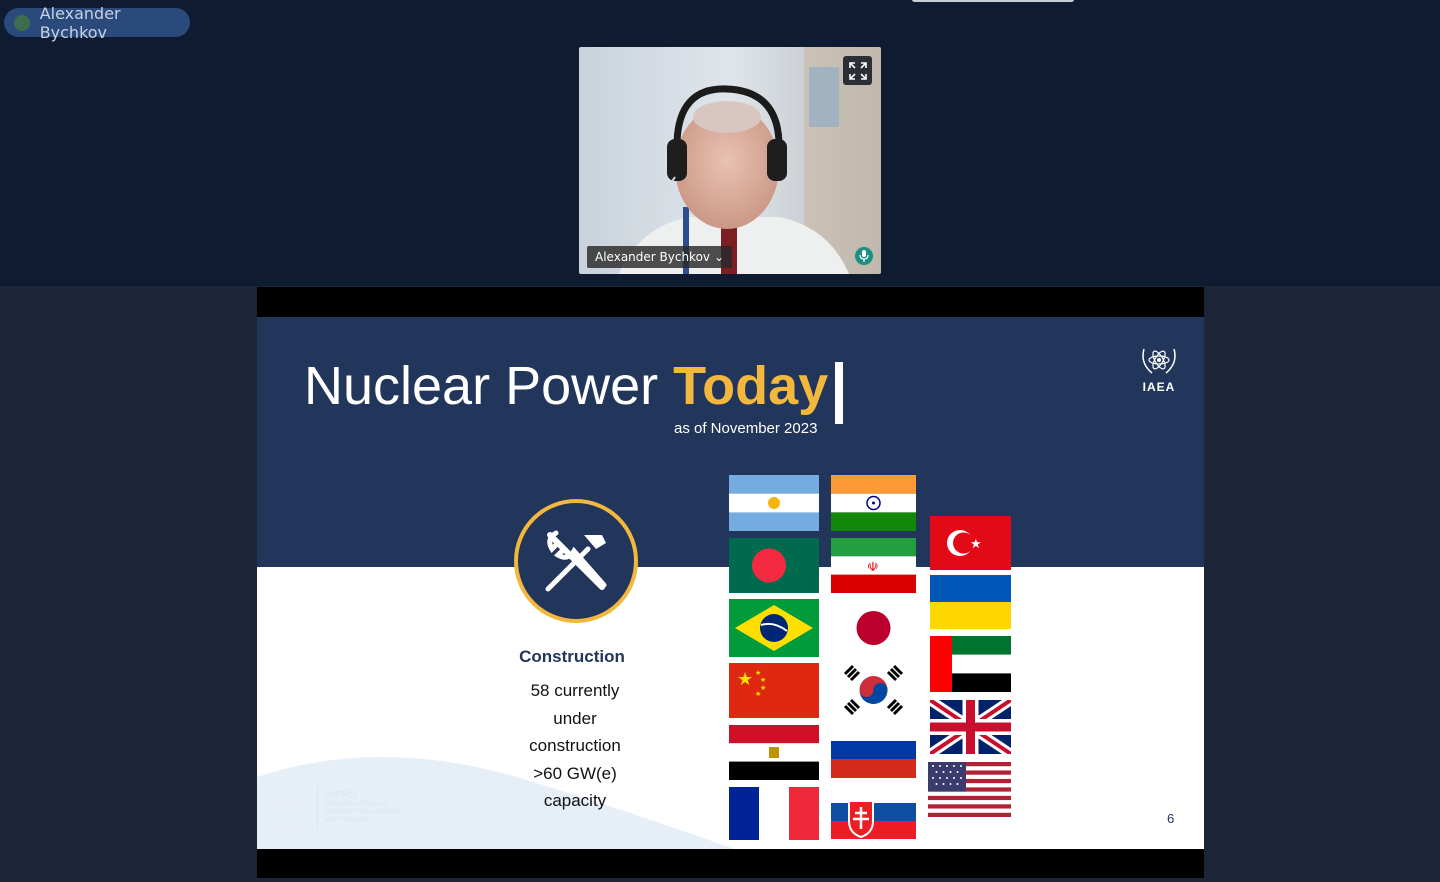 This screenshot has height=882, width=1440. I want to click on footer-program-line: and Fuel Cycles, so click(347, 820).